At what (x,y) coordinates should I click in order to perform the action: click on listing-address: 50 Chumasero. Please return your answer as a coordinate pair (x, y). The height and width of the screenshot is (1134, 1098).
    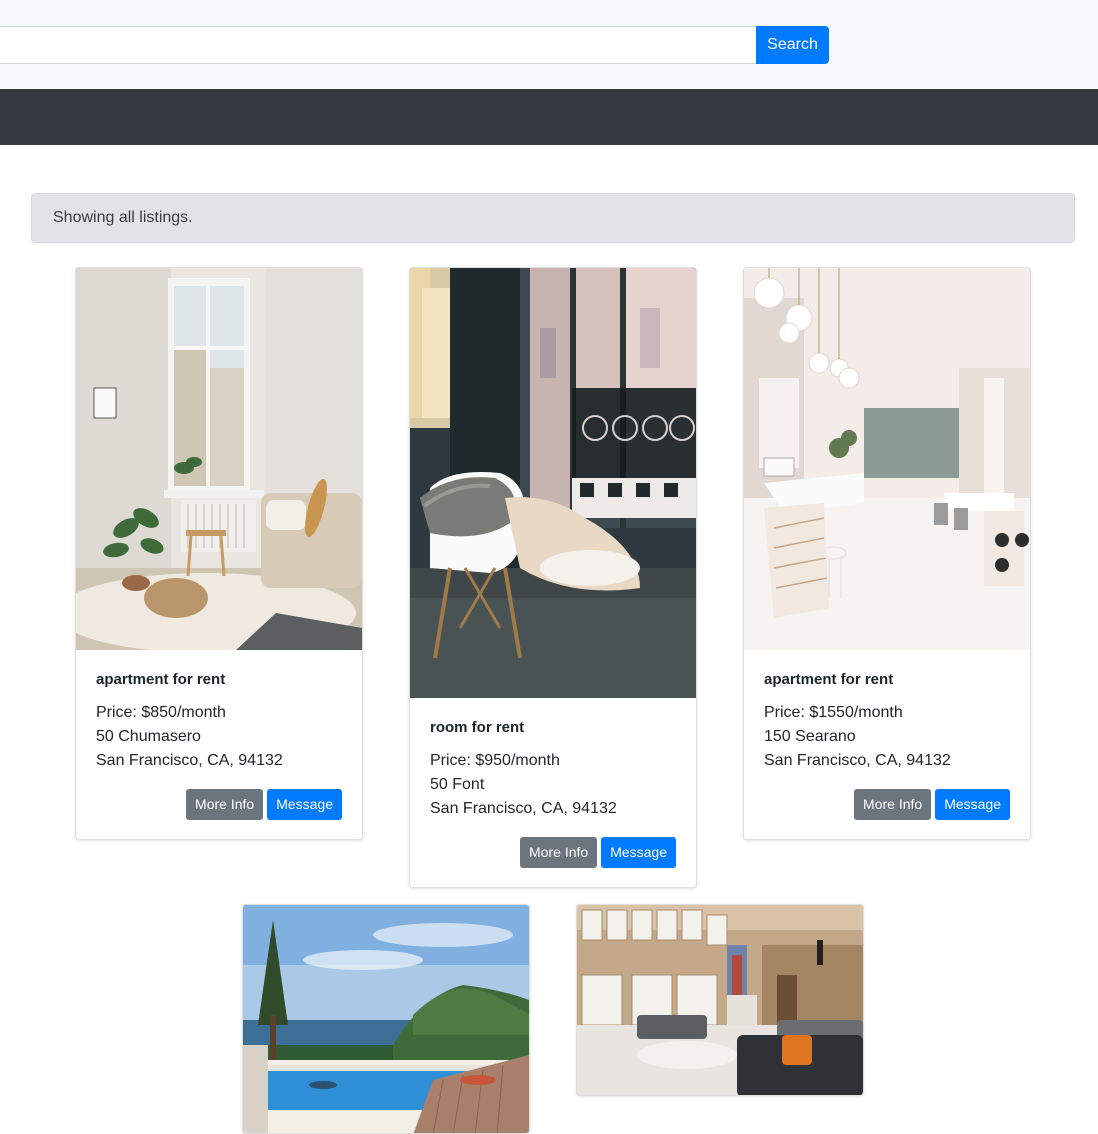
    Looking at the image, I should click on (148, 736).